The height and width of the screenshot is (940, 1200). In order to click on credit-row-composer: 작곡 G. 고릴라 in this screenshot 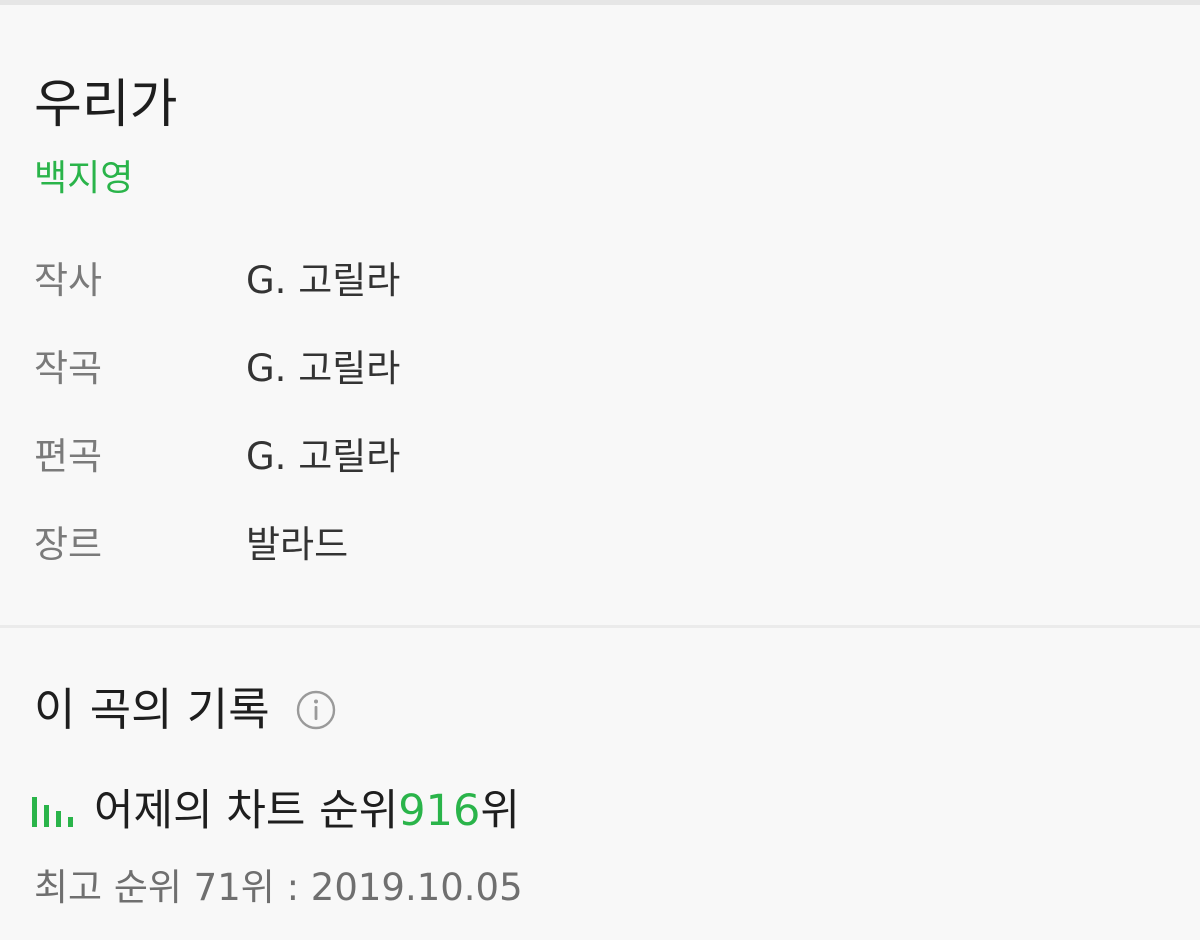, I will do `click(484, 389)`.